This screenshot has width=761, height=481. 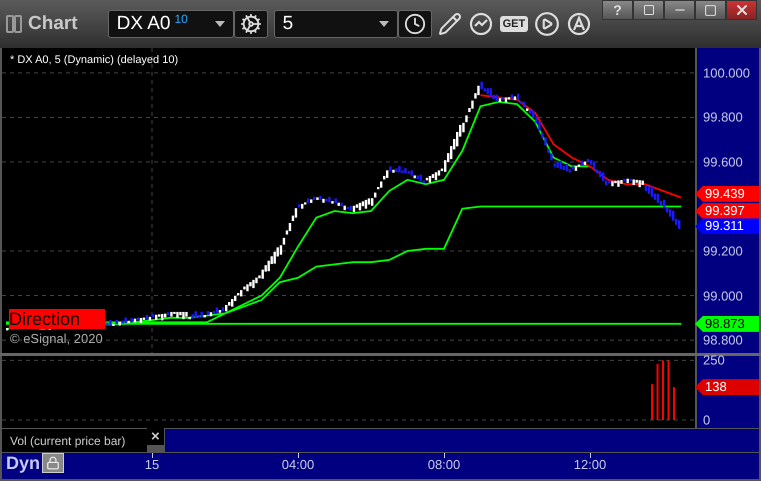 What do you see at coordinates (336, 24) in the screenshot?
I see `interval-field: 5` at bounding box center [336, 24].